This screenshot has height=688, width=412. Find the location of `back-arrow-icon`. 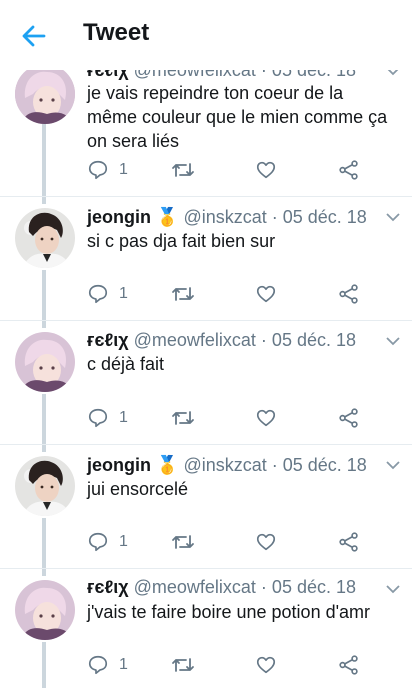

back-arrow-icon is located at coordinates (34, 36).